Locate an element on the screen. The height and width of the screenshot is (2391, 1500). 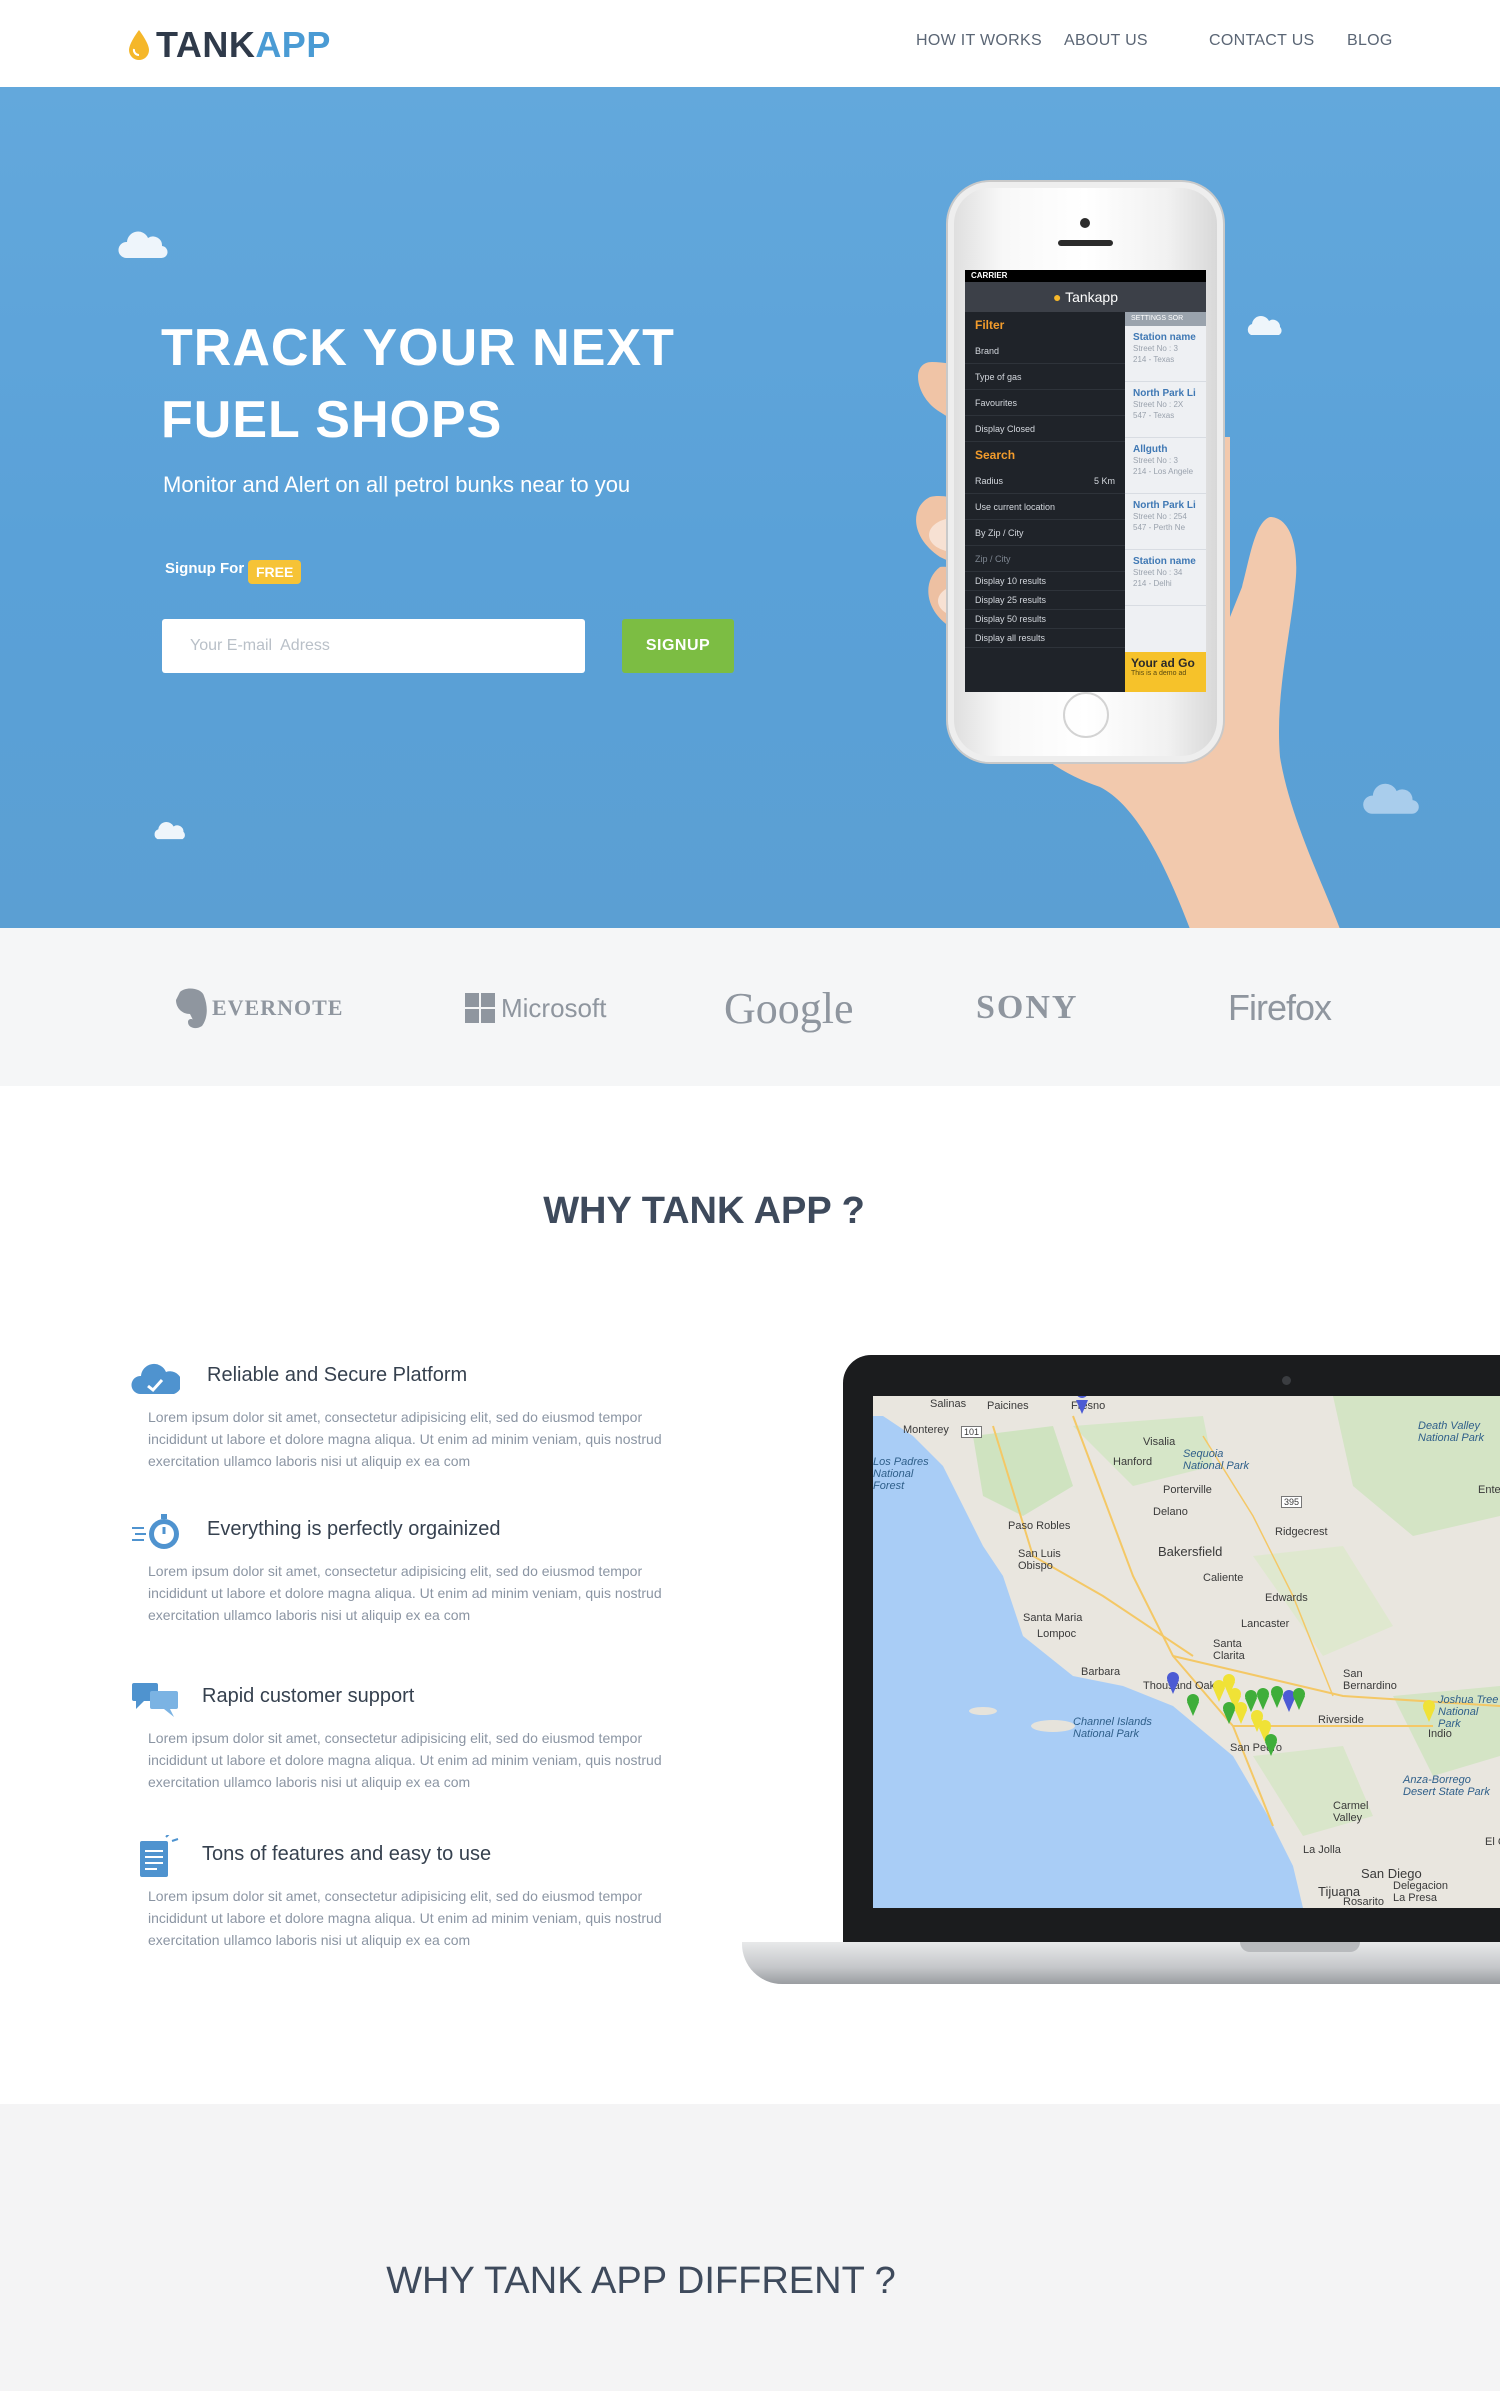
station-street: Street No : 2X is located at coordinates (1158, 404).